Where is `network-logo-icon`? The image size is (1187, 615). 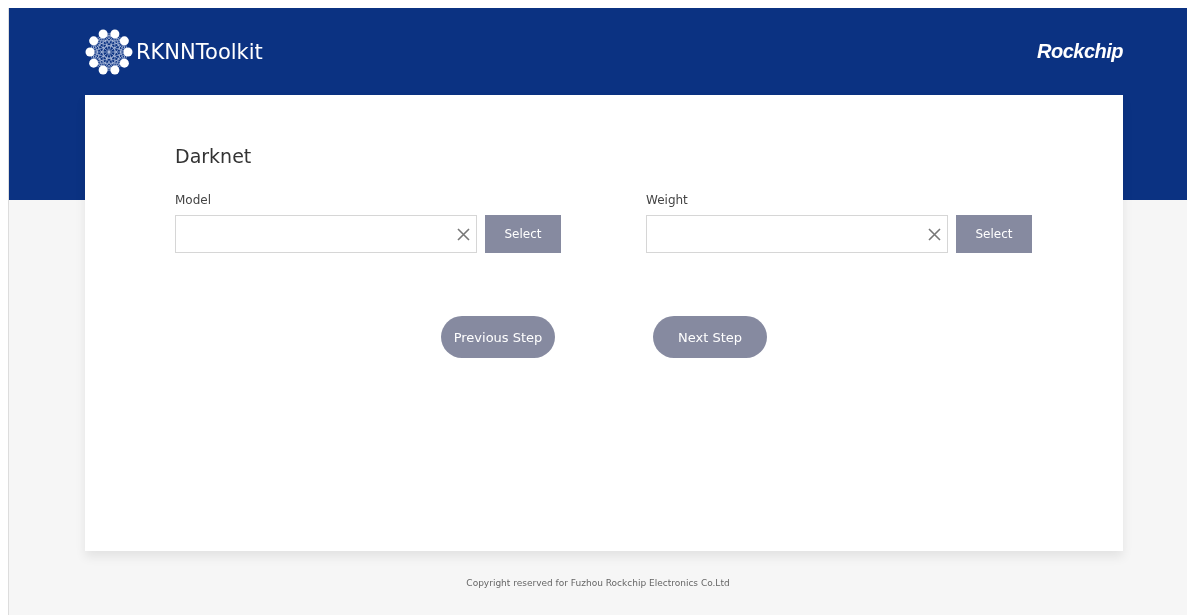
network-logo-icon is located at coordinates (109, 51).